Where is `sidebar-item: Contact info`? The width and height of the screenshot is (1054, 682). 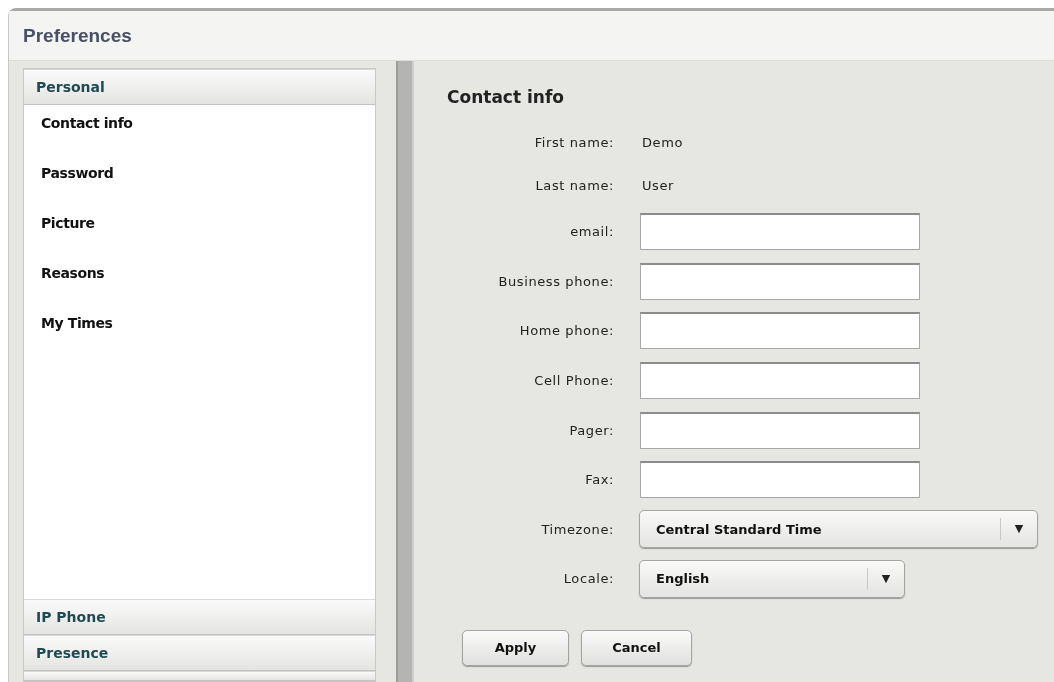
sidebar-item: Contact info is located at coordinates (199, 133).